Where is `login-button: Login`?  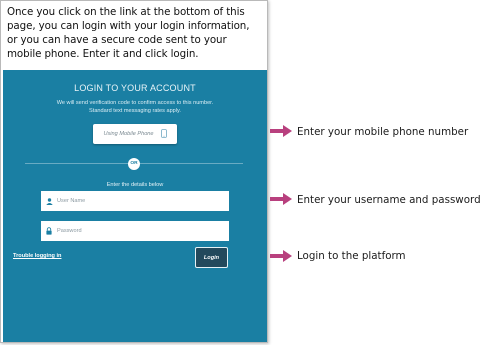 login-button: Login is located at coordinates (211, 257).